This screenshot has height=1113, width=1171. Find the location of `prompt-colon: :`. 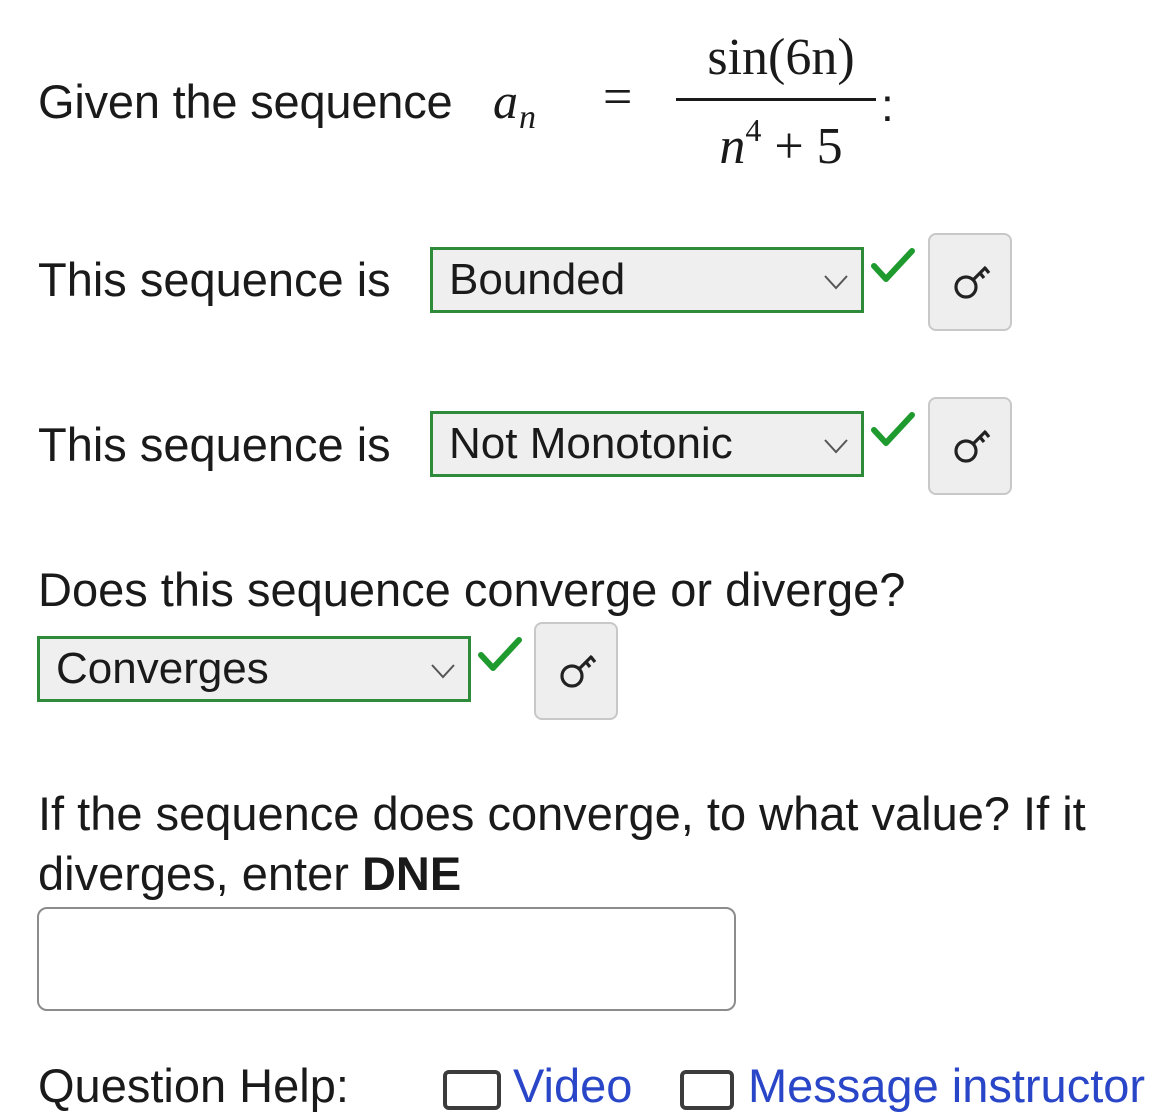

prompt-colon: : is located at coordinates (887, 105).